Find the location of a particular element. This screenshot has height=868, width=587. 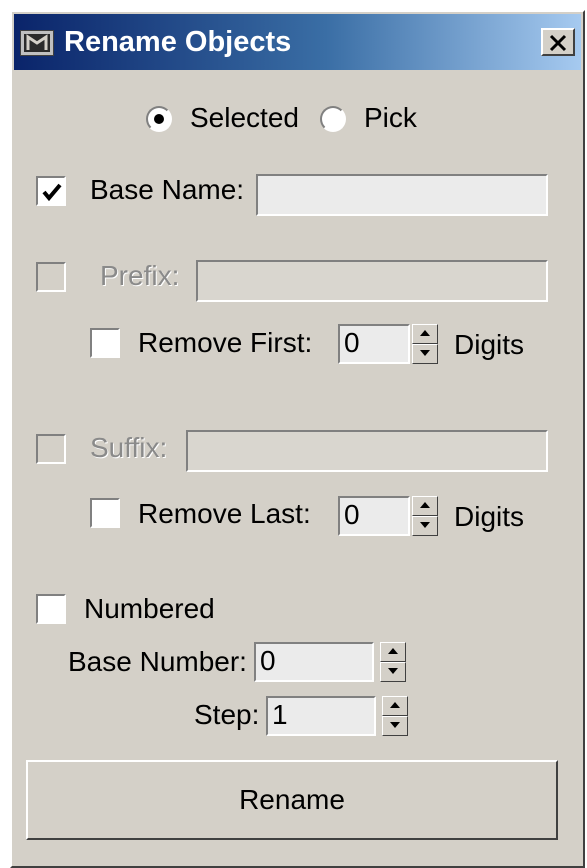

base-name-label: Base Name: is located at coordinates (167, 189).